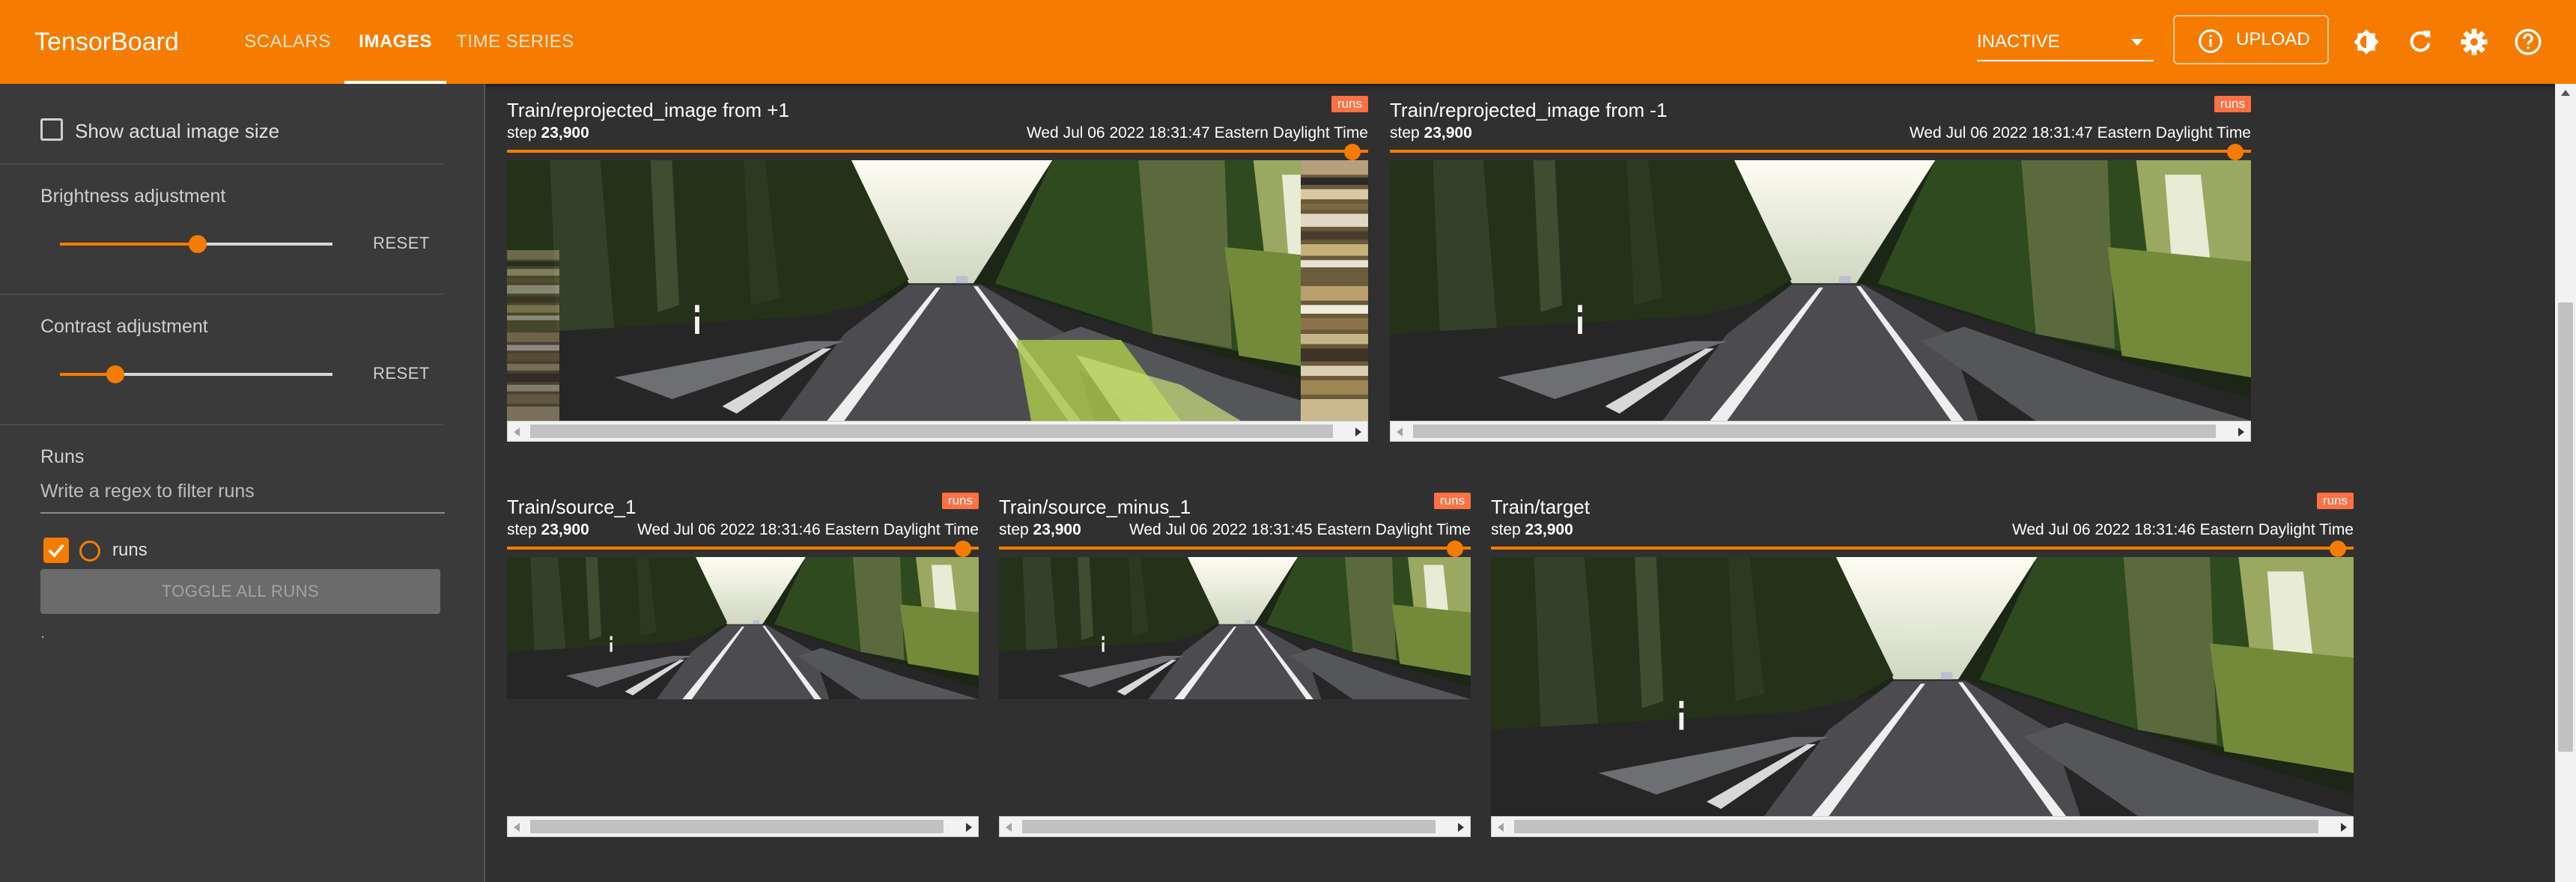 This screenshot has height=882, width=2576. I want to click on upload-button: UPLOAD, so click(2251, 39).